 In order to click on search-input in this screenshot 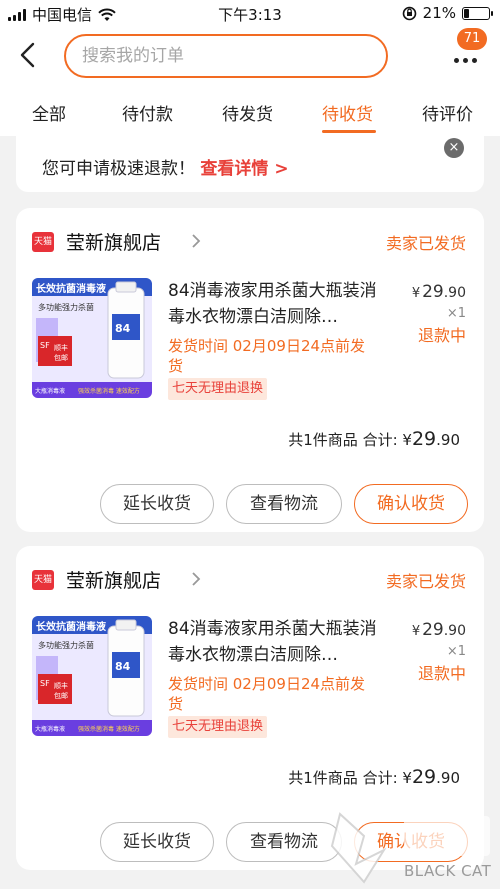, I will do `click(227, 56)`.